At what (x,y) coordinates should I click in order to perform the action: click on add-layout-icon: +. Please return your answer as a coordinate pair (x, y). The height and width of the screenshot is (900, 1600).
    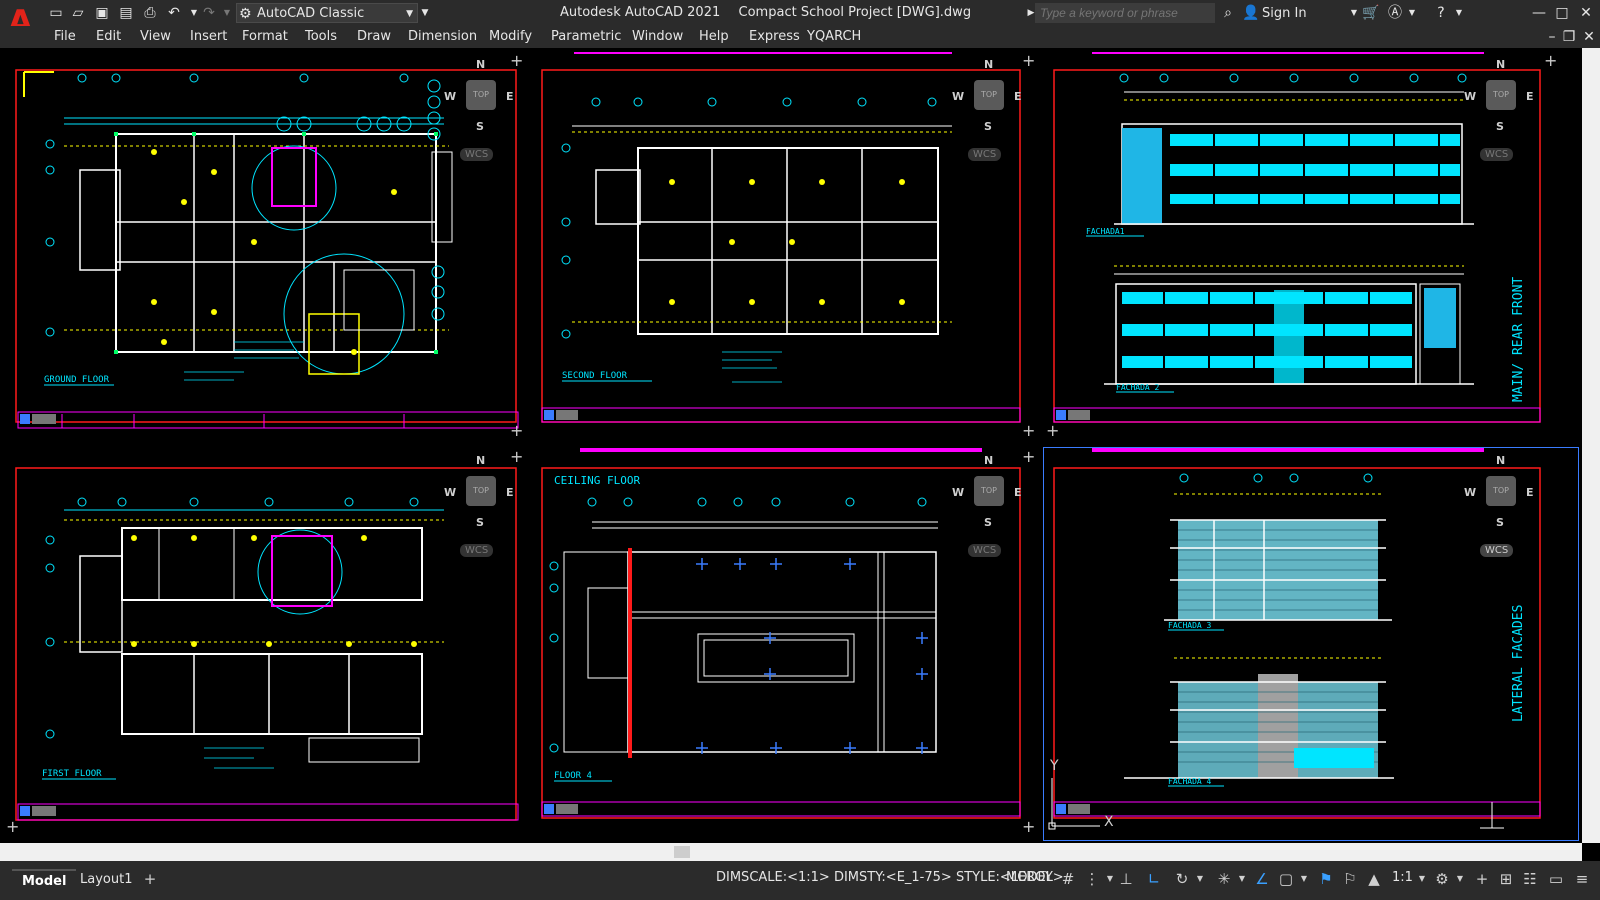
    Looking at the image, I should click on (150, 879).